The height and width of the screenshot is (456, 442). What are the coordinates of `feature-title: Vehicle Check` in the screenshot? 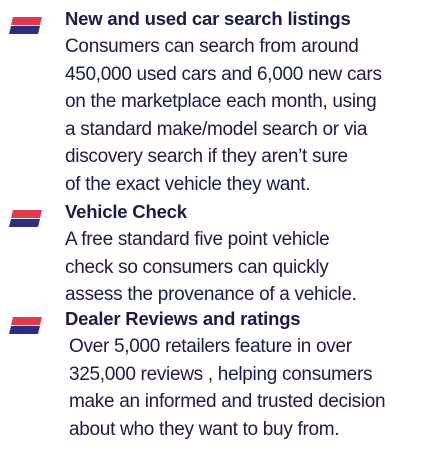 It's located at (126, 211).